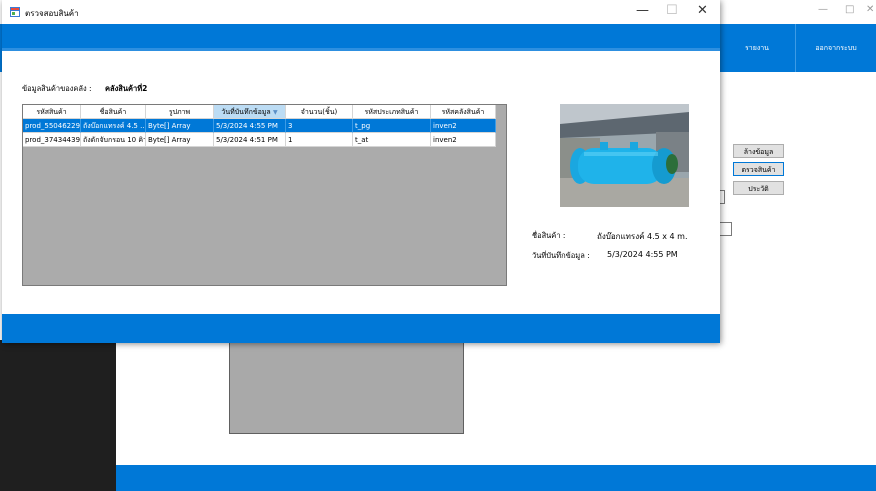  I want to click on nav-report-button: รายงาน, so click(756, 48).